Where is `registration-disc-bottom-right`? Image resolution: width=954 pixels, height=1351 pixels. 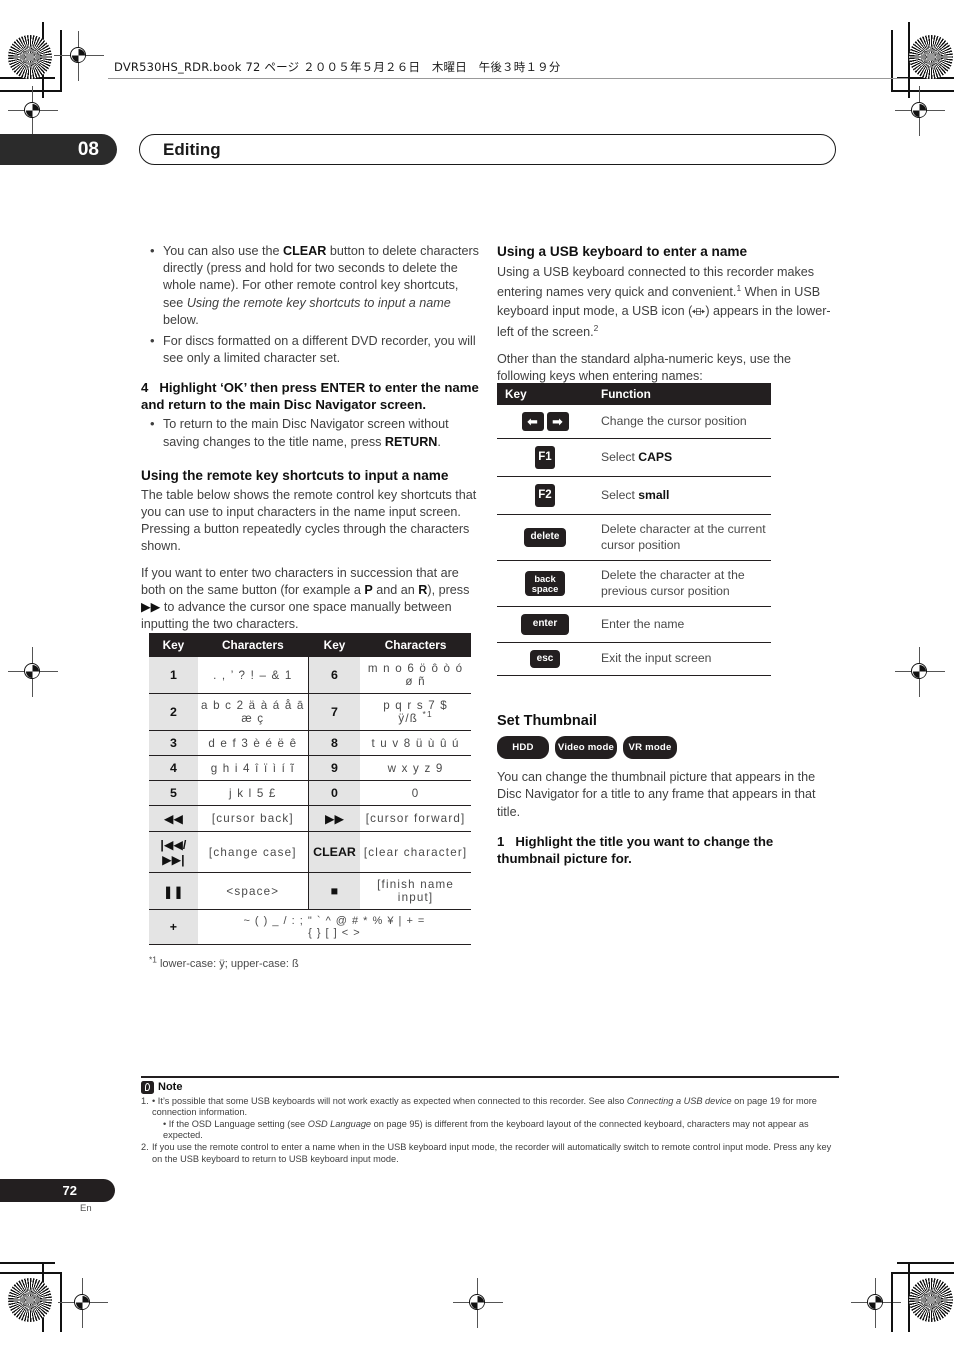
registration-disc-bottom-right is located at coordinates (931, 1300).